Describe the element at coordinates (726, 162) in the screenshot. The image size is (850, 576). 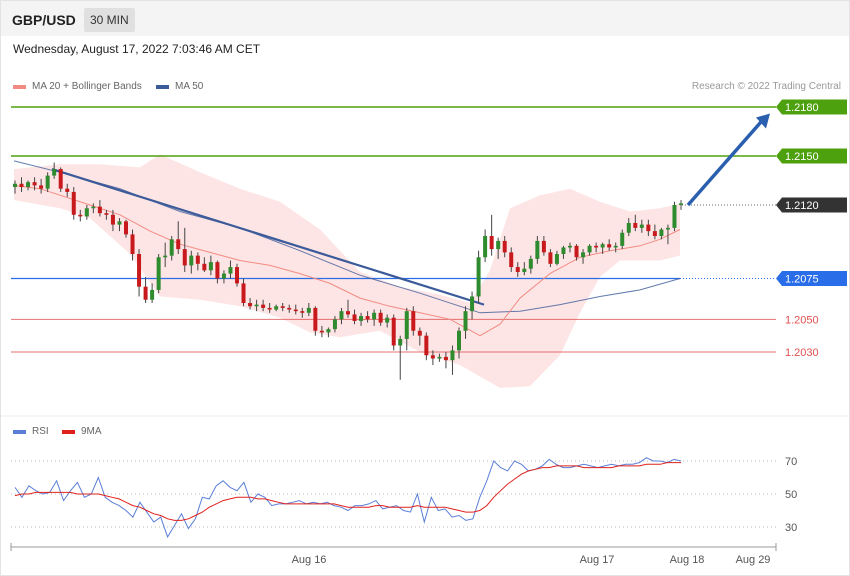
I see `forecast-arrow-shaft` at that location.